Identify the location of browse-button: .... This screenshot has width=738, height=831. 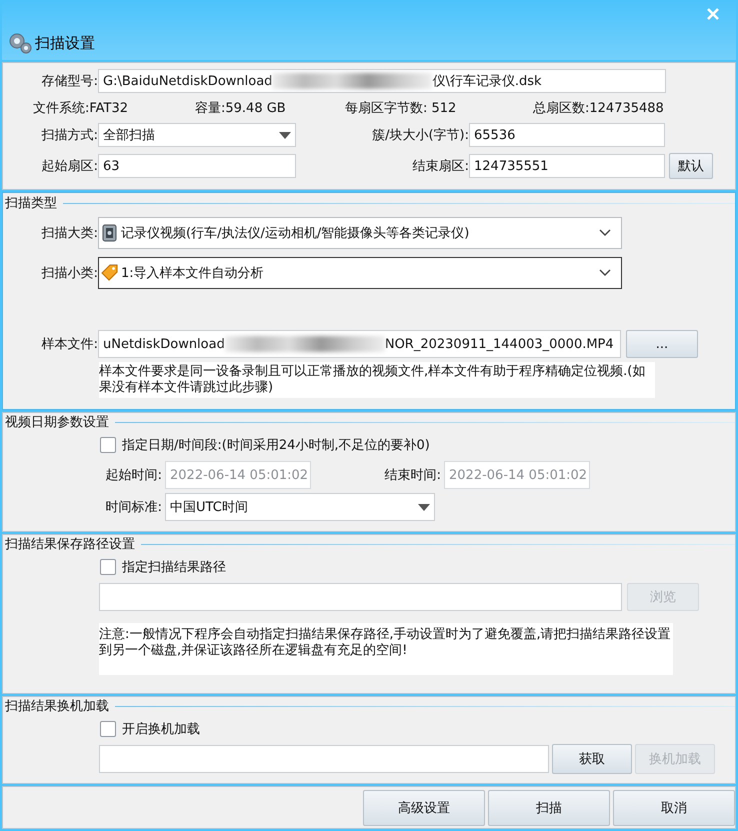
(662, 344).